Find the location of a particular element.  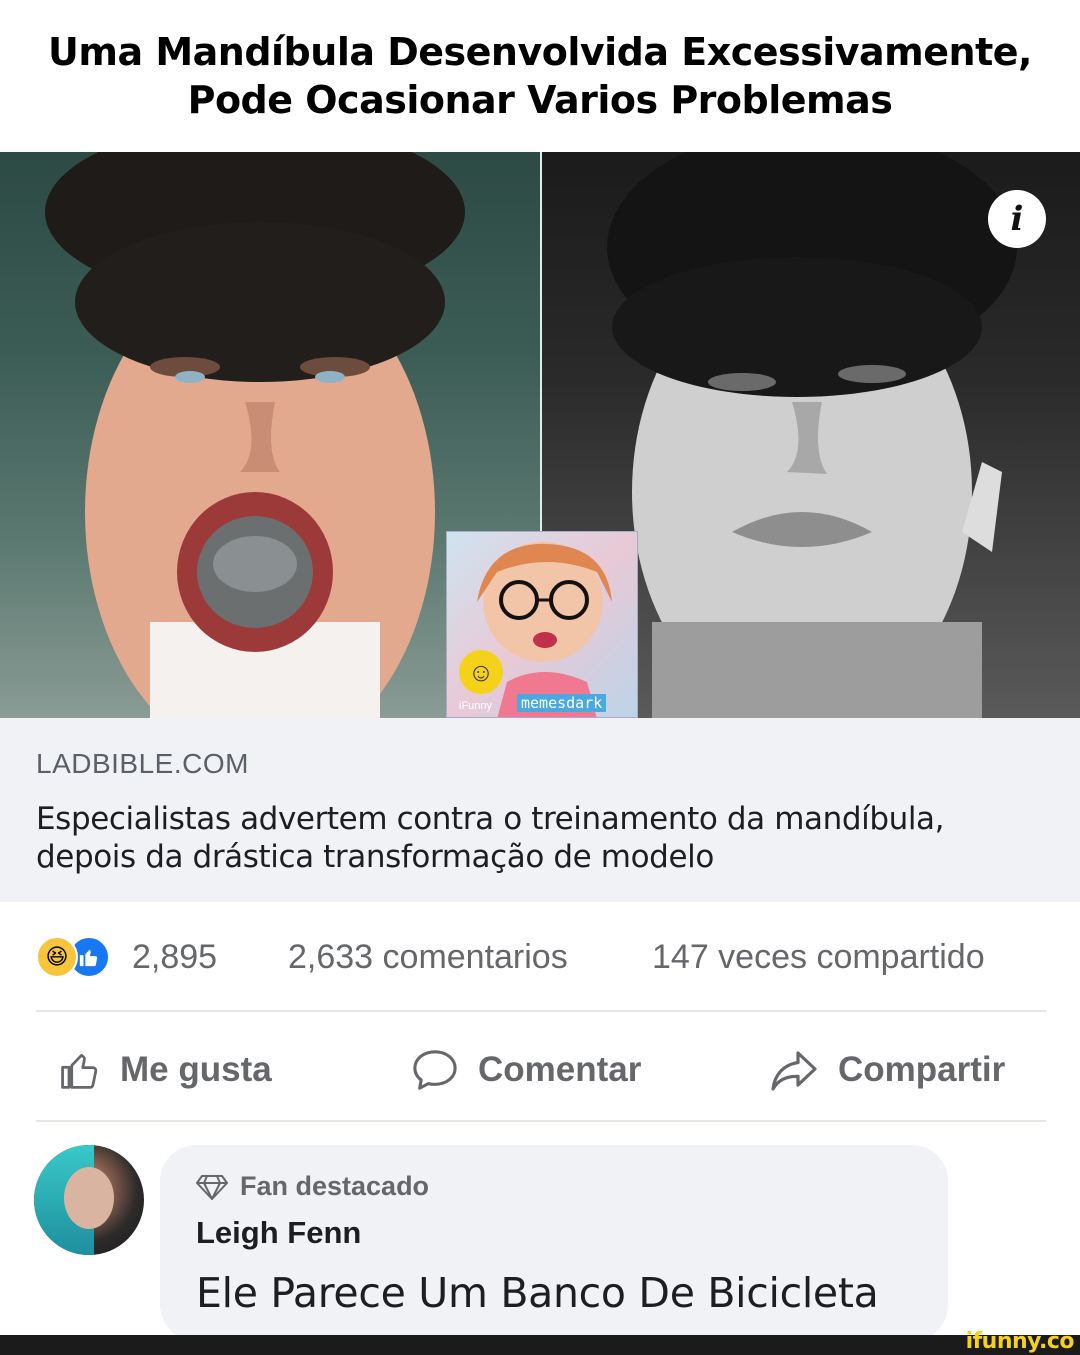

divider-bottom is located at coordinates (541, 1121).